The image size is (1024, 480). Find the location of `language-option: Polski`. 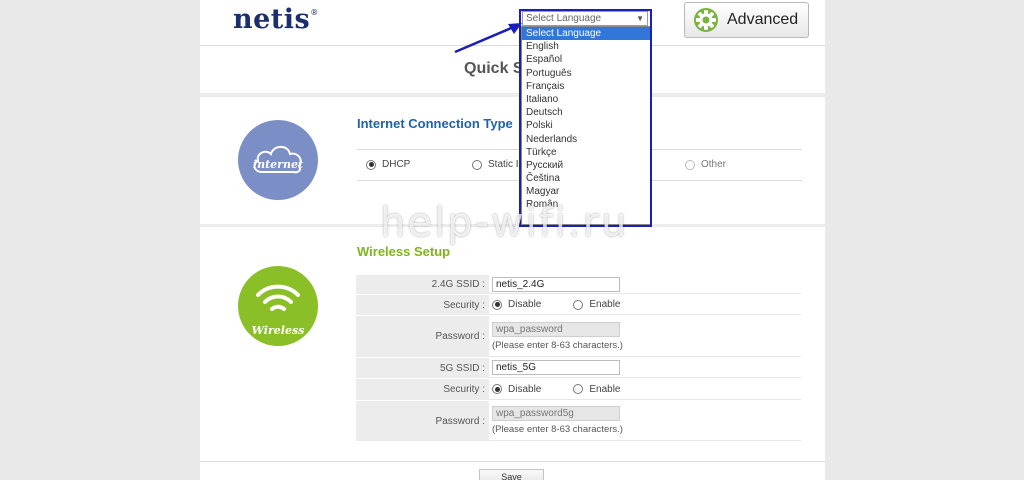

language-option: Polski is located at coordinates (586, 125).